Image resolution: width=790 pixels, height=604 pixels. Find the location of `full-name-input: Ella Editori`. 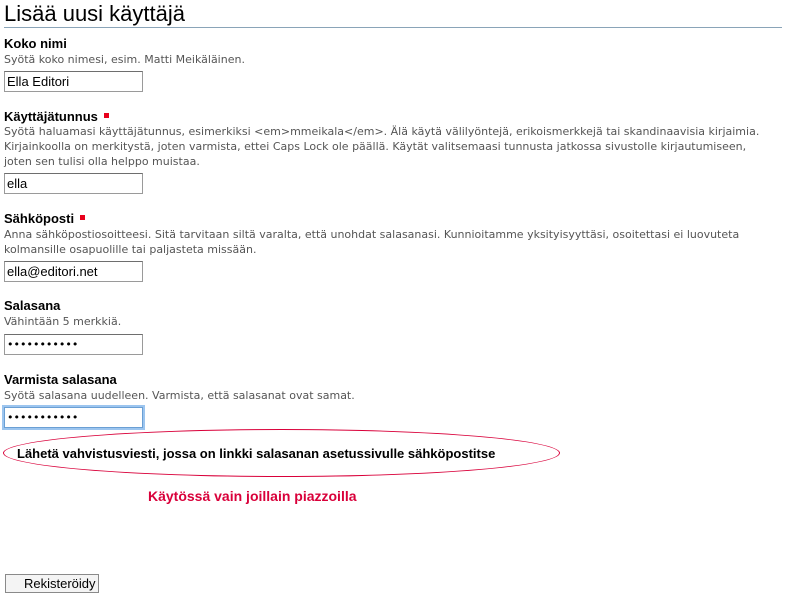

full-name-input: Ella Editori is located at coordinates (73, 81).